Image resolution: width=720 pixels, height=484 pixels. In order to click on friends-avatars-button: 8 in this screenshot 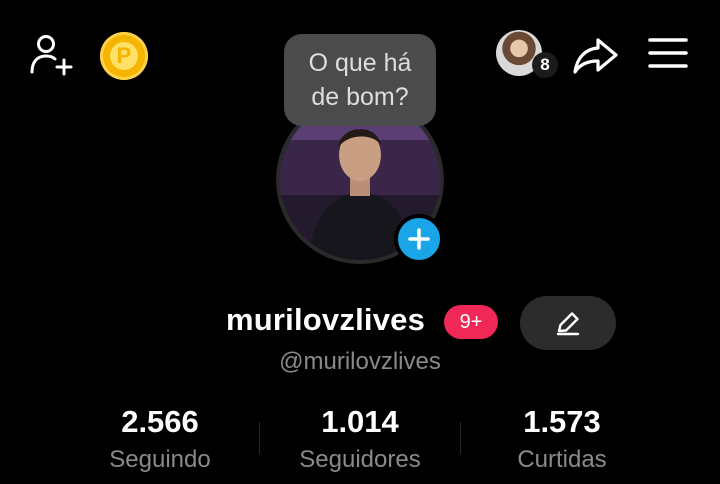, I will do `click(529, 55)`.